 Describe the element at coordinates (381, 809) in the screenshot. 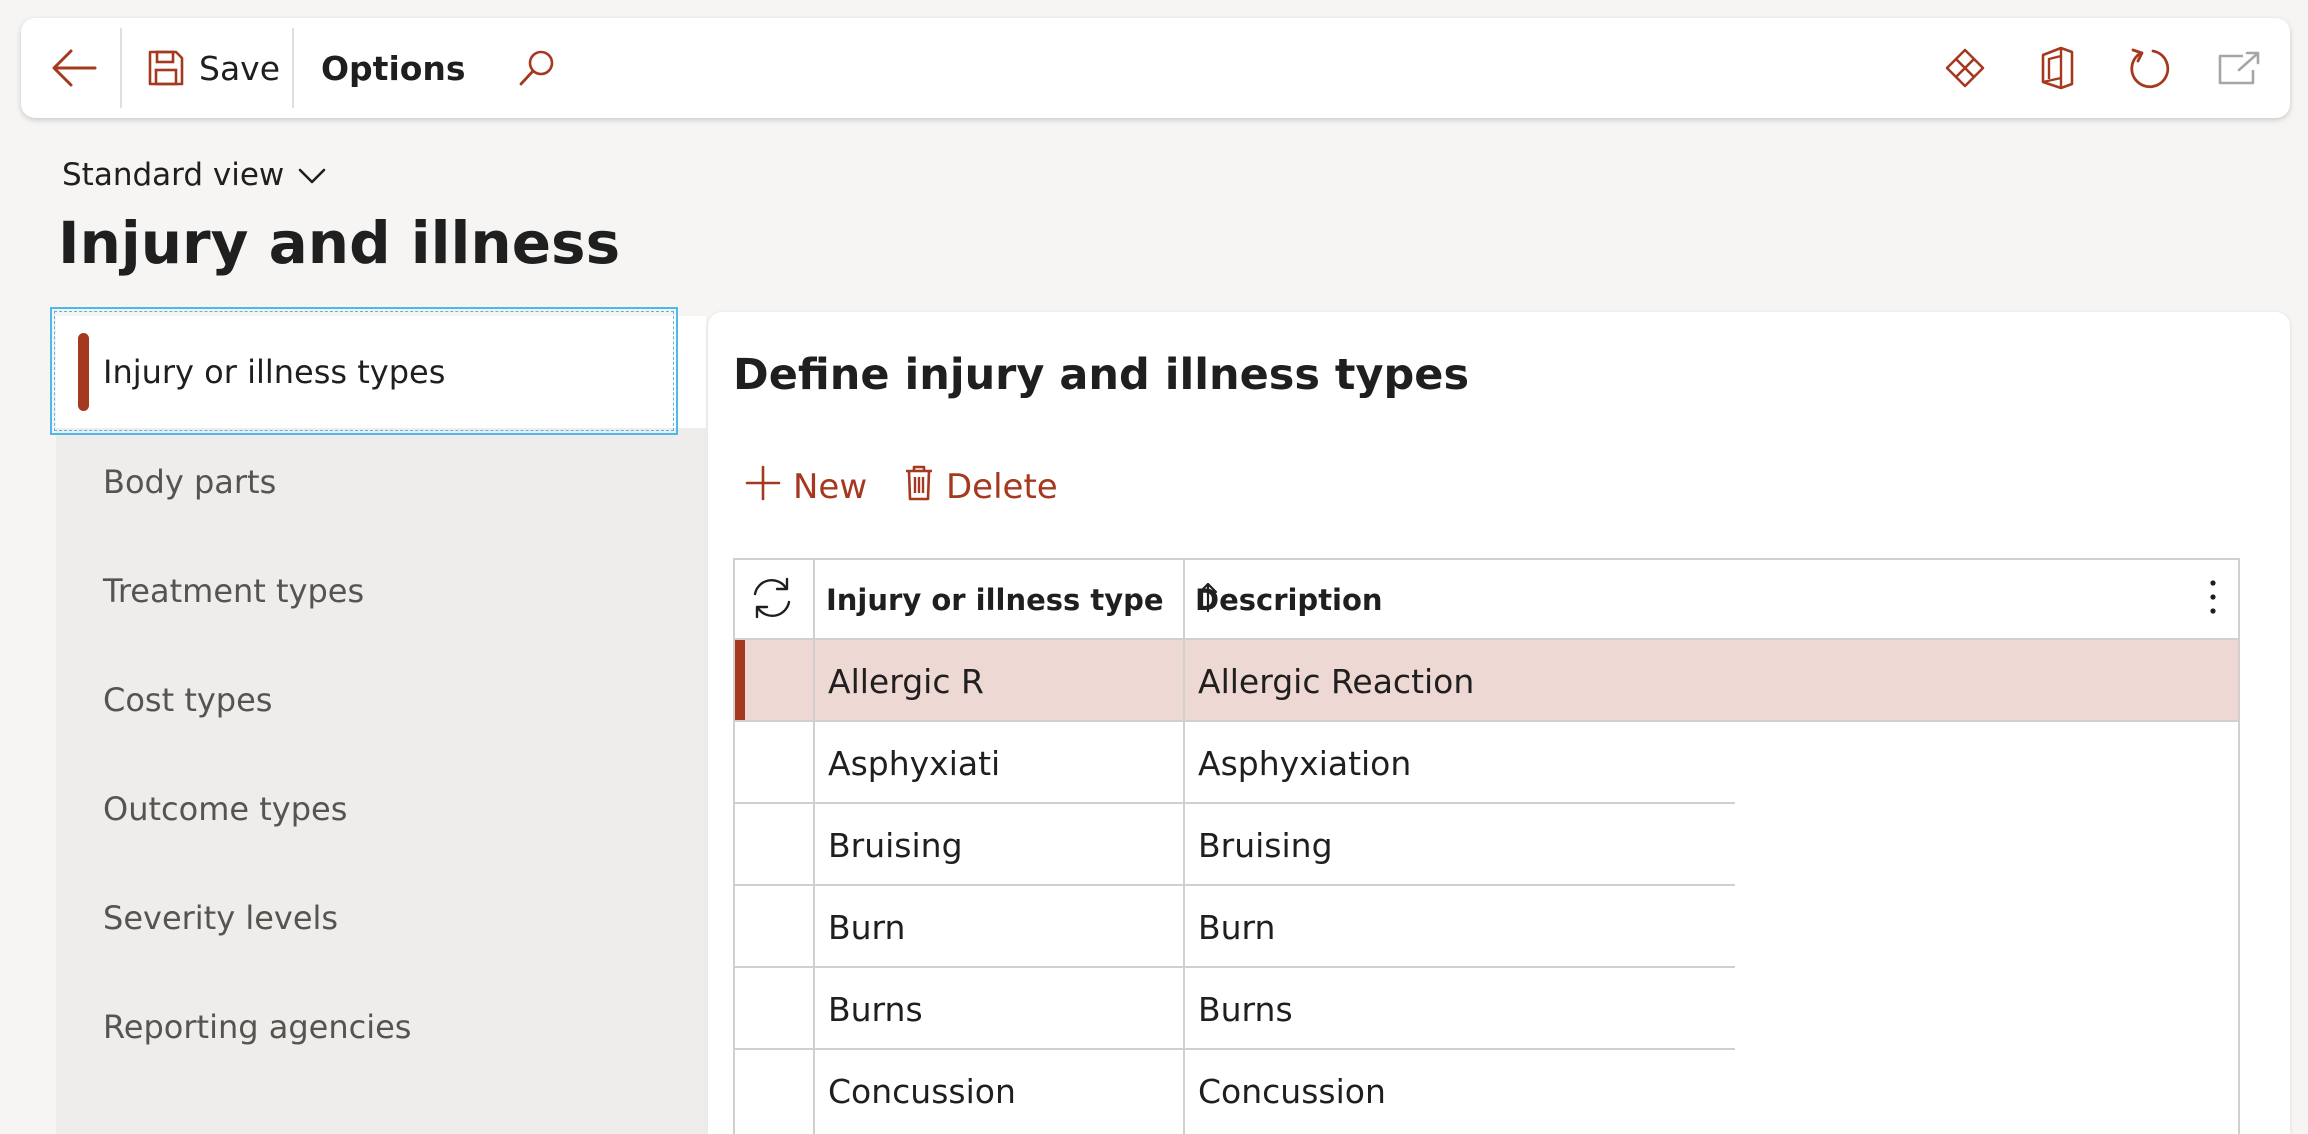

I see `nav-item-outcome-types: Outcome types` at that location.